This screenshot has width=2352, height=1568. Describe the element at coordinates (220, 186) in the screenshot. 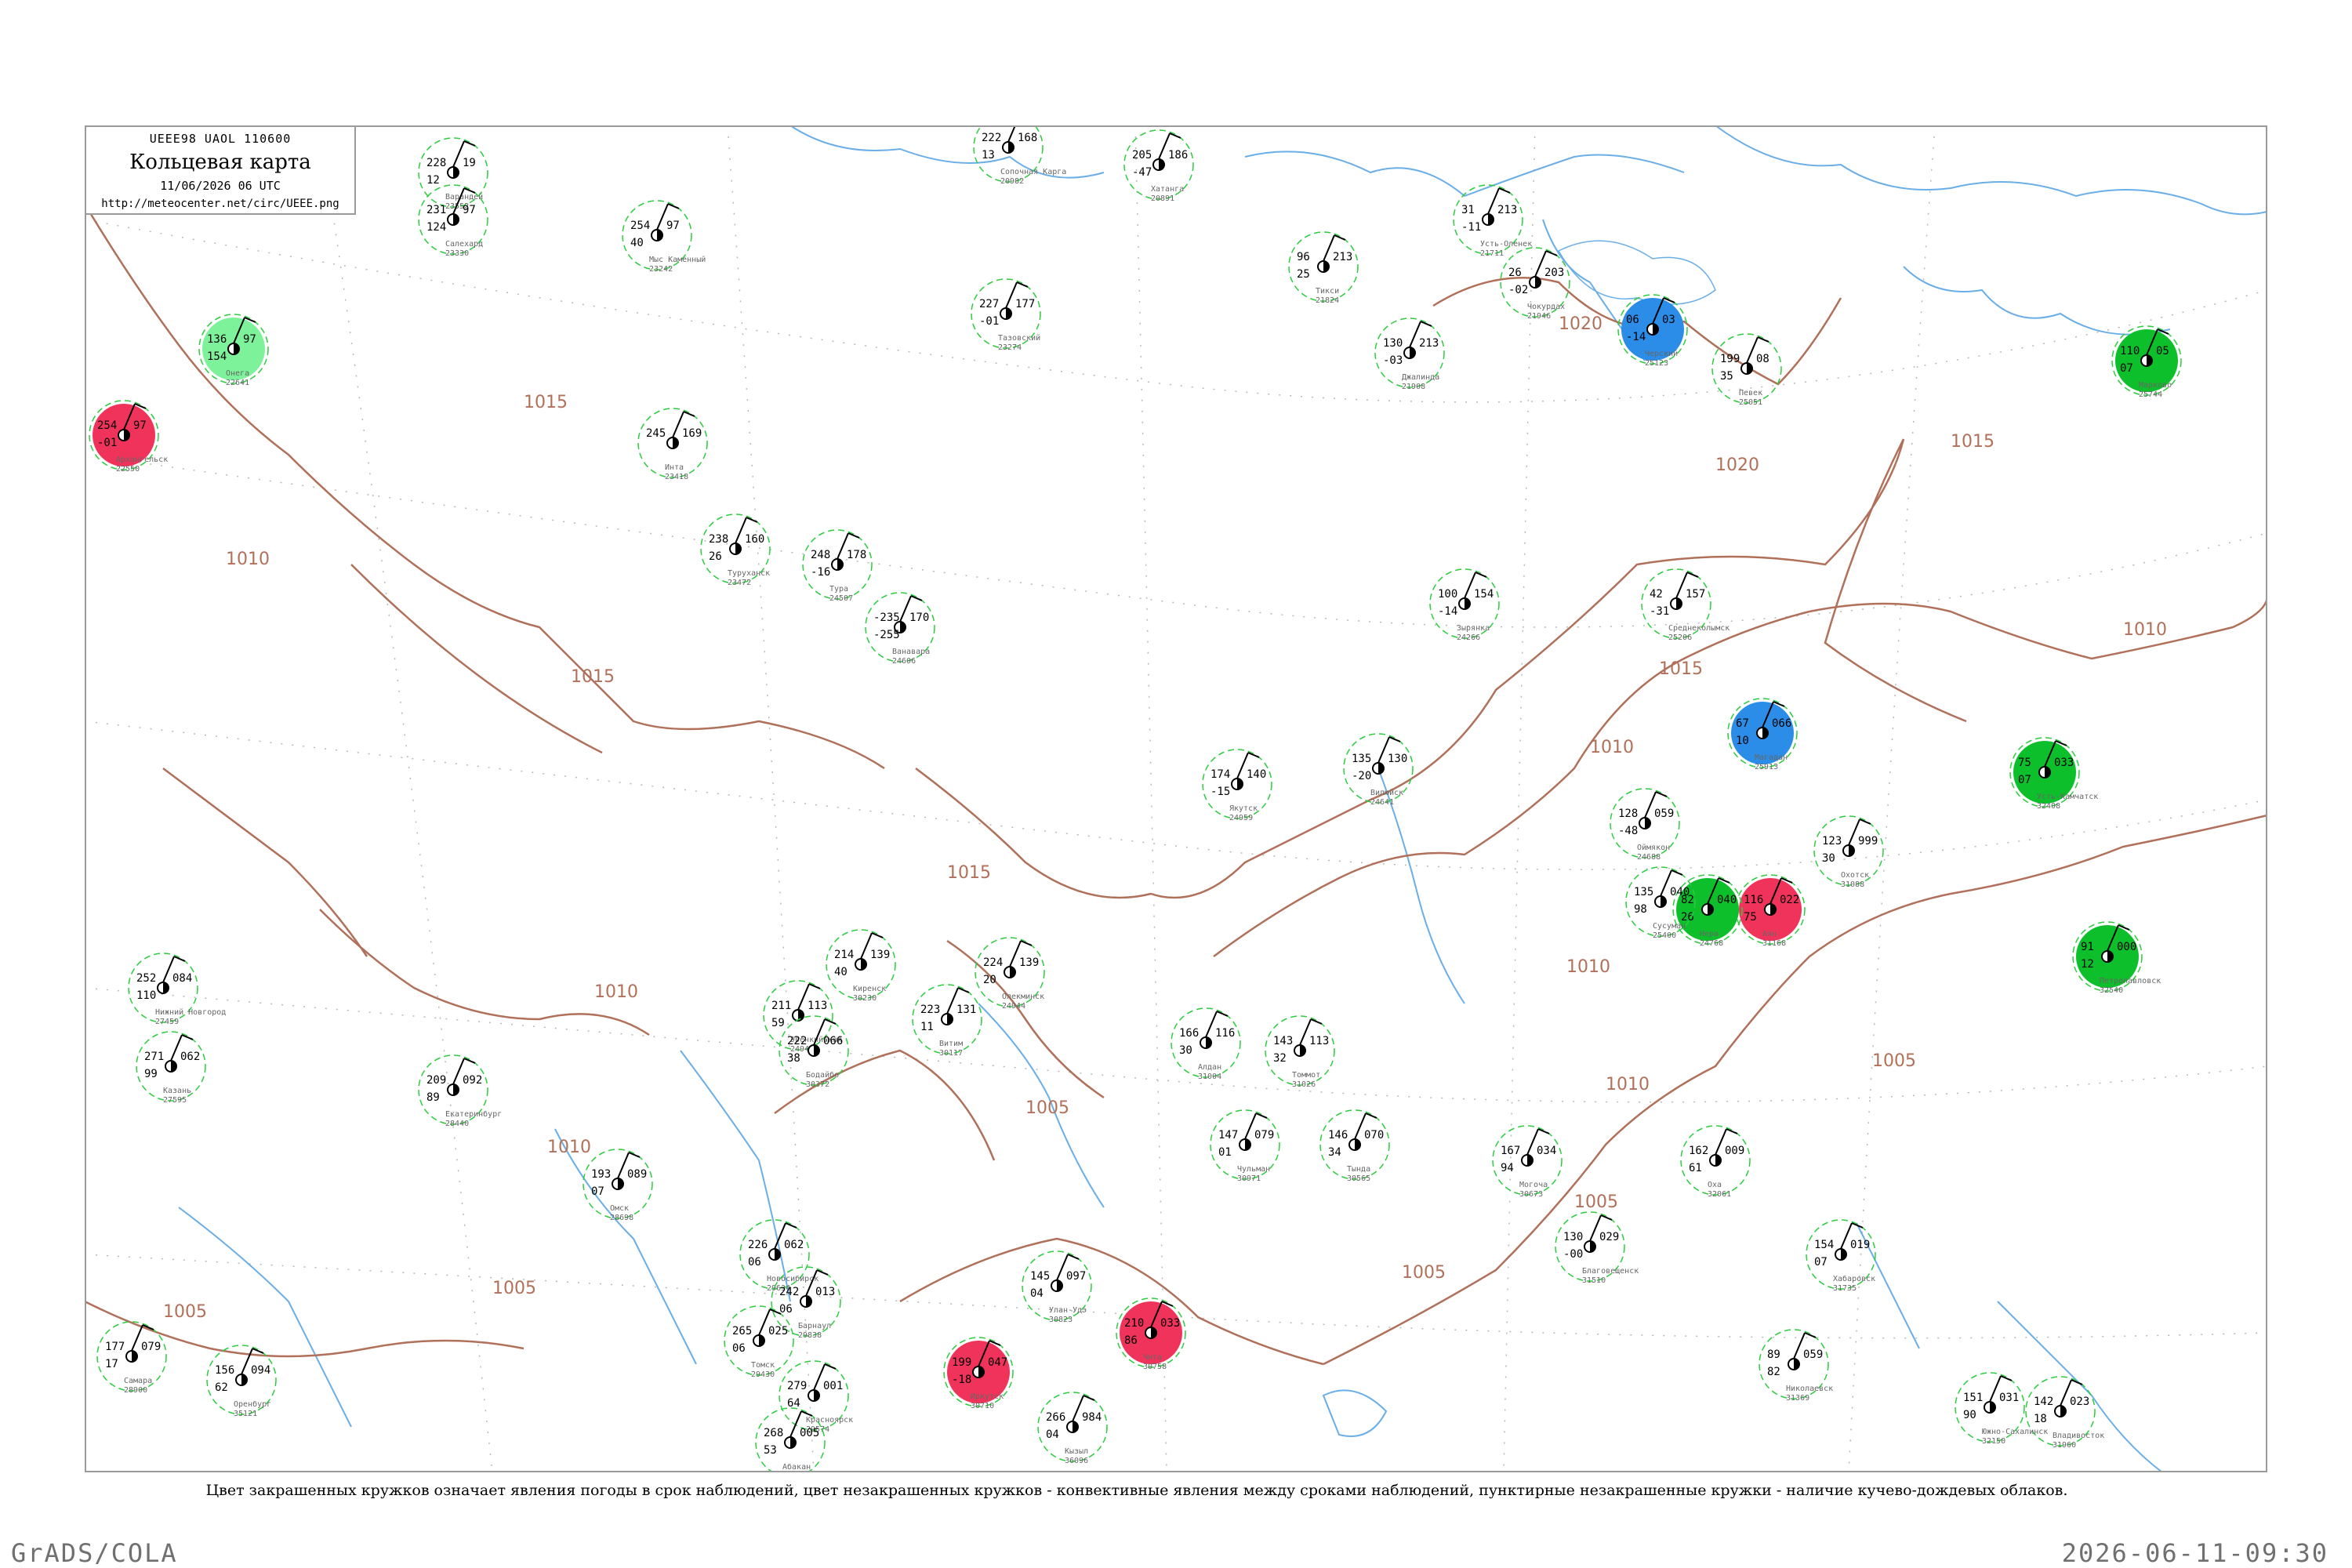

I see `map-datetime: 11/06/2026 06 UTC` at that location.